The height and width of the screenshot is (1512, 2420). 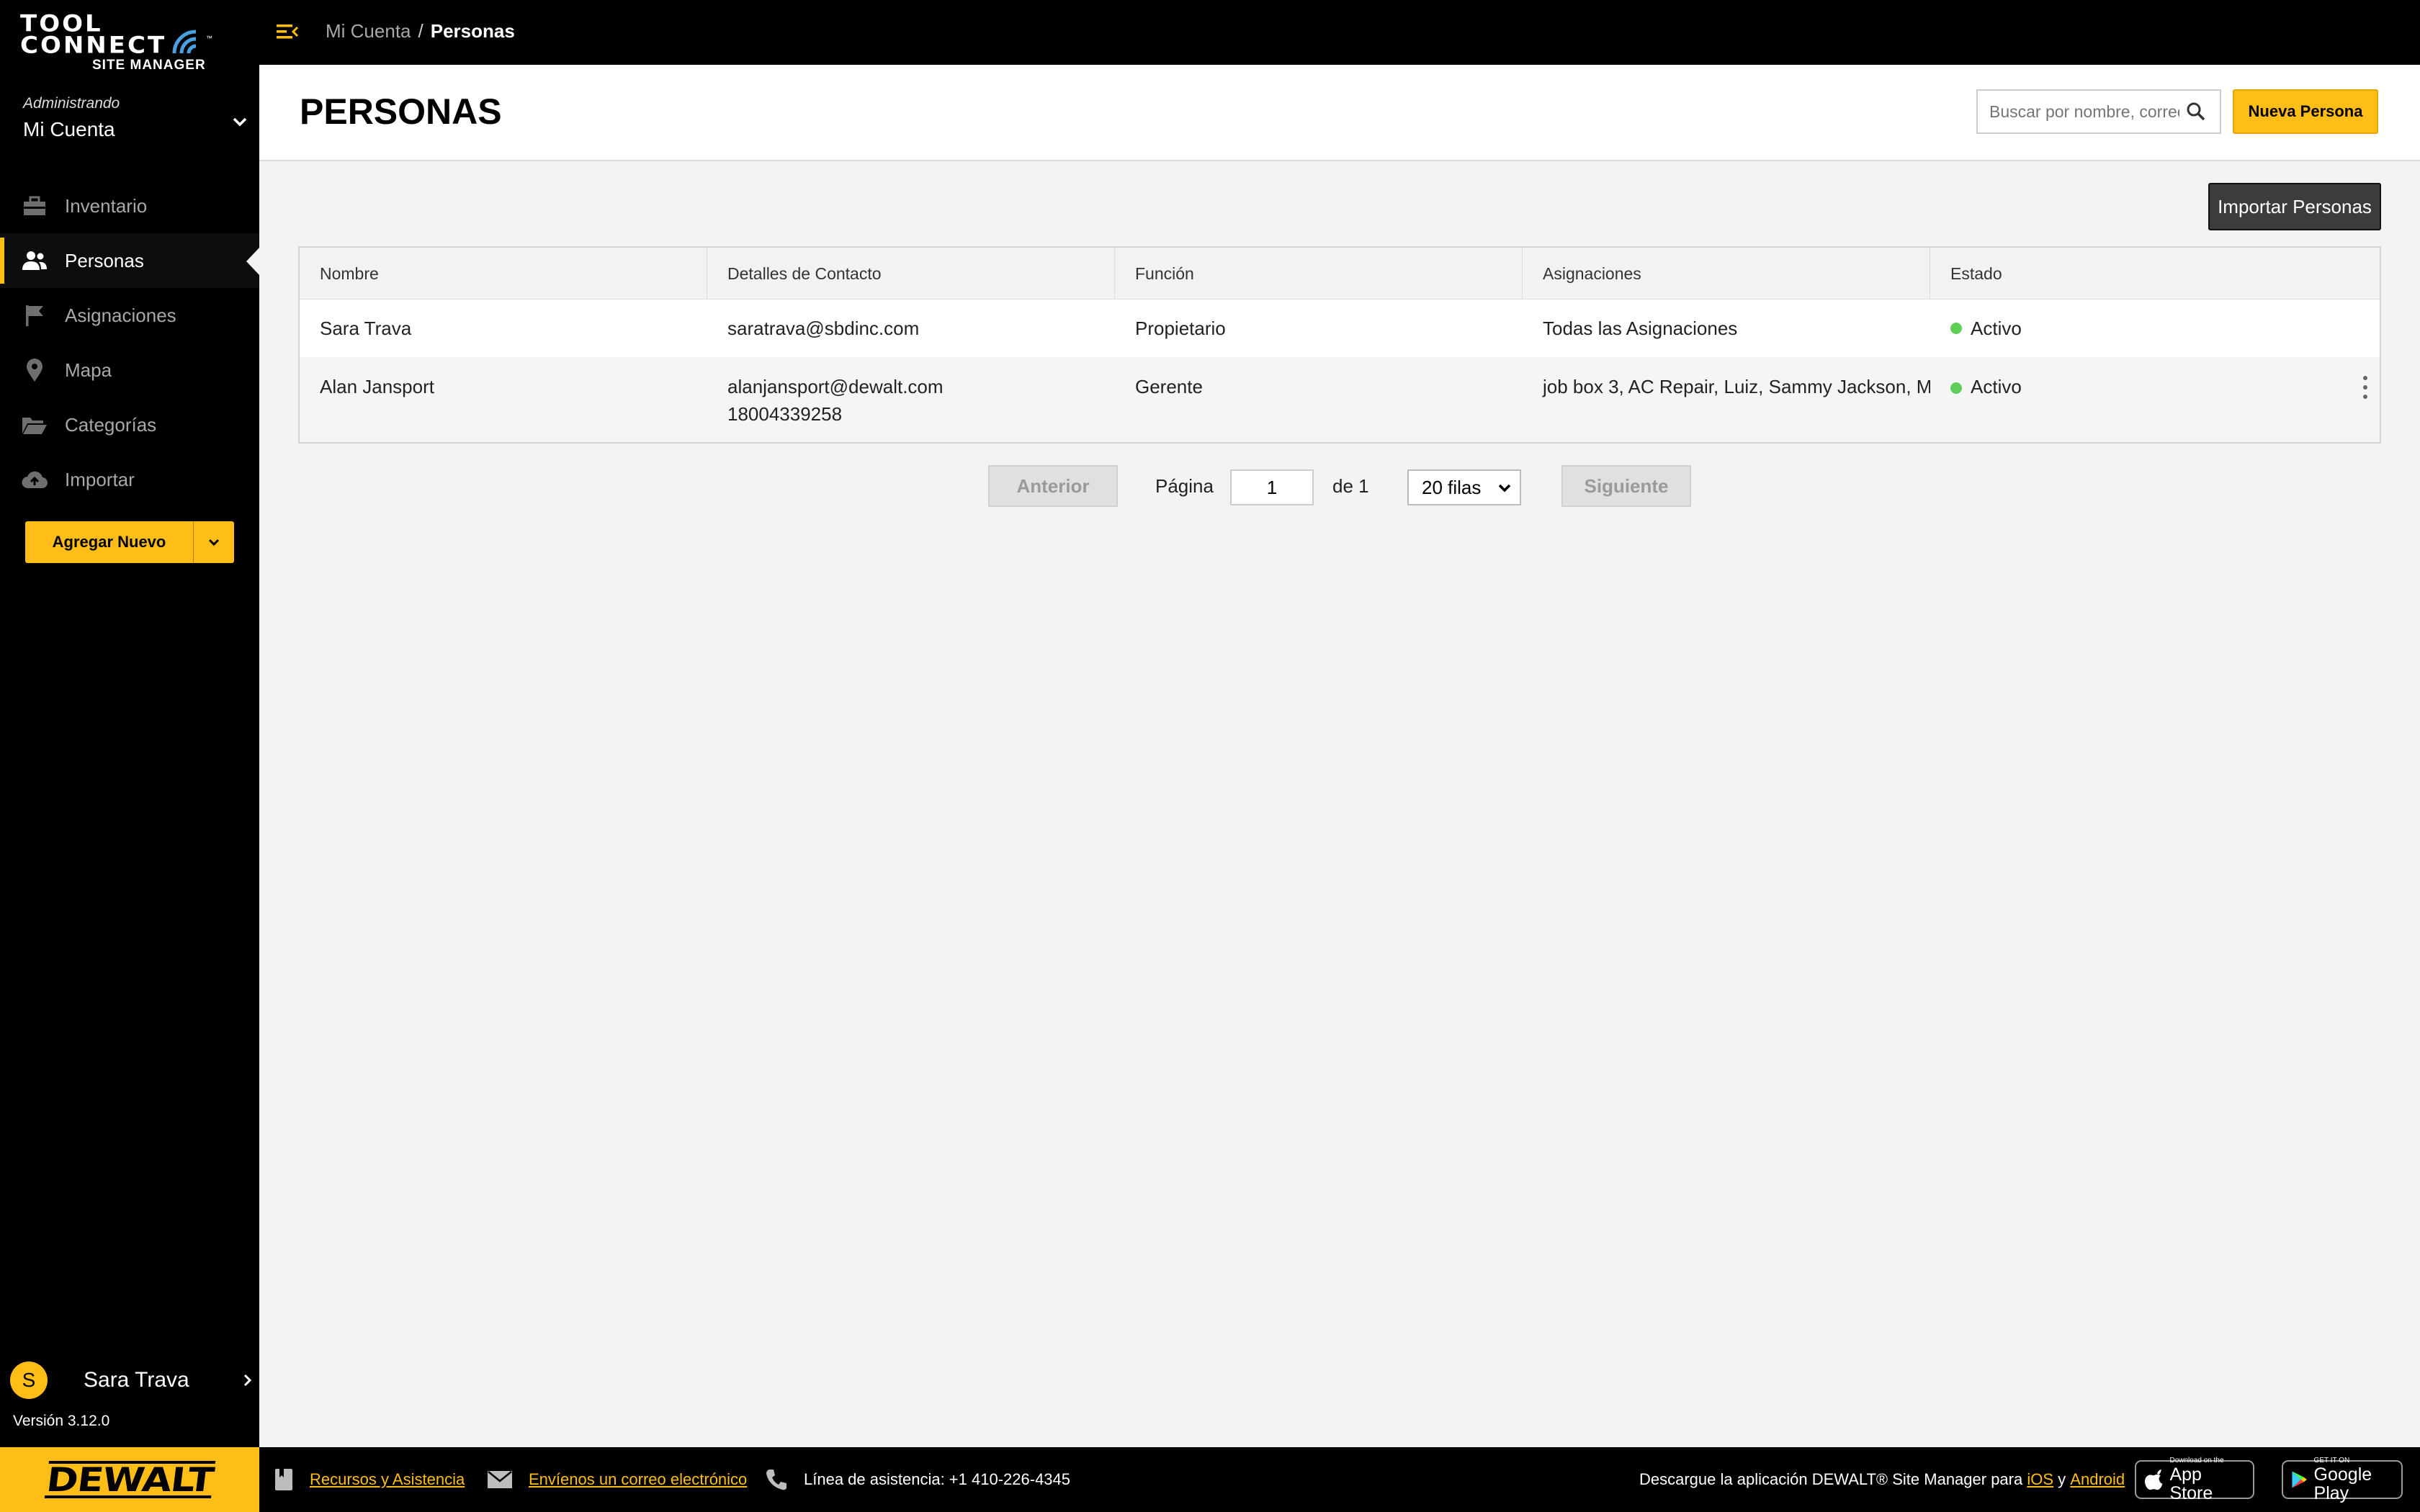 What do you see at coordinates (911, 399) in the screenshot?
I see `cell-contact: alanjansport@dewalt.com 18004339258` at bounding box center [911, 399].